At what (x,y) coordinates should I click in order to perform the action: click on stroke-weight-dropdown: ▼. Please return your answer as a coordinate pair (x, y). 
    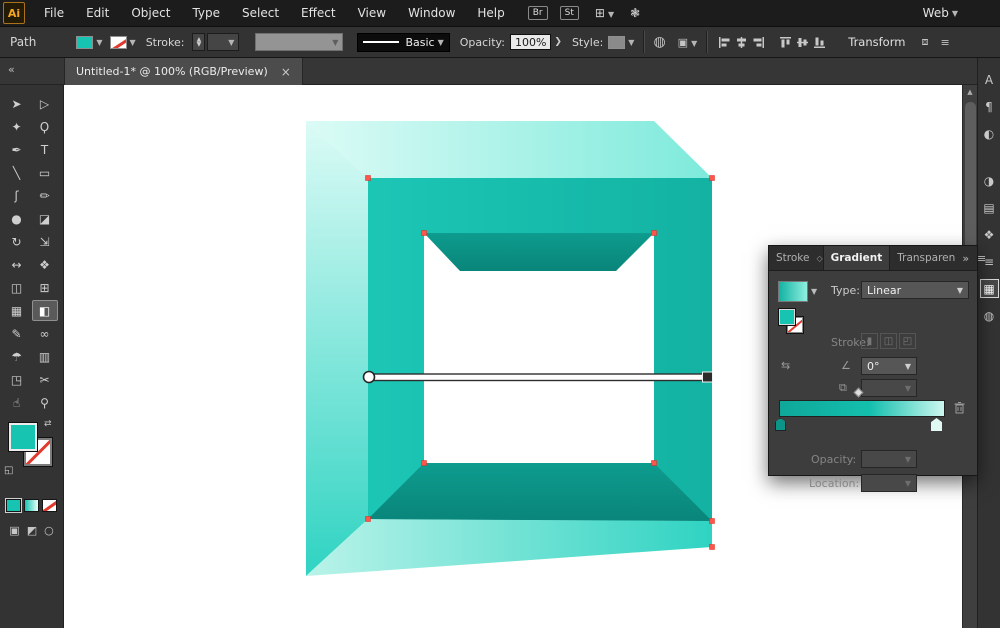
    Looking at the image, I should click on (223, 42).